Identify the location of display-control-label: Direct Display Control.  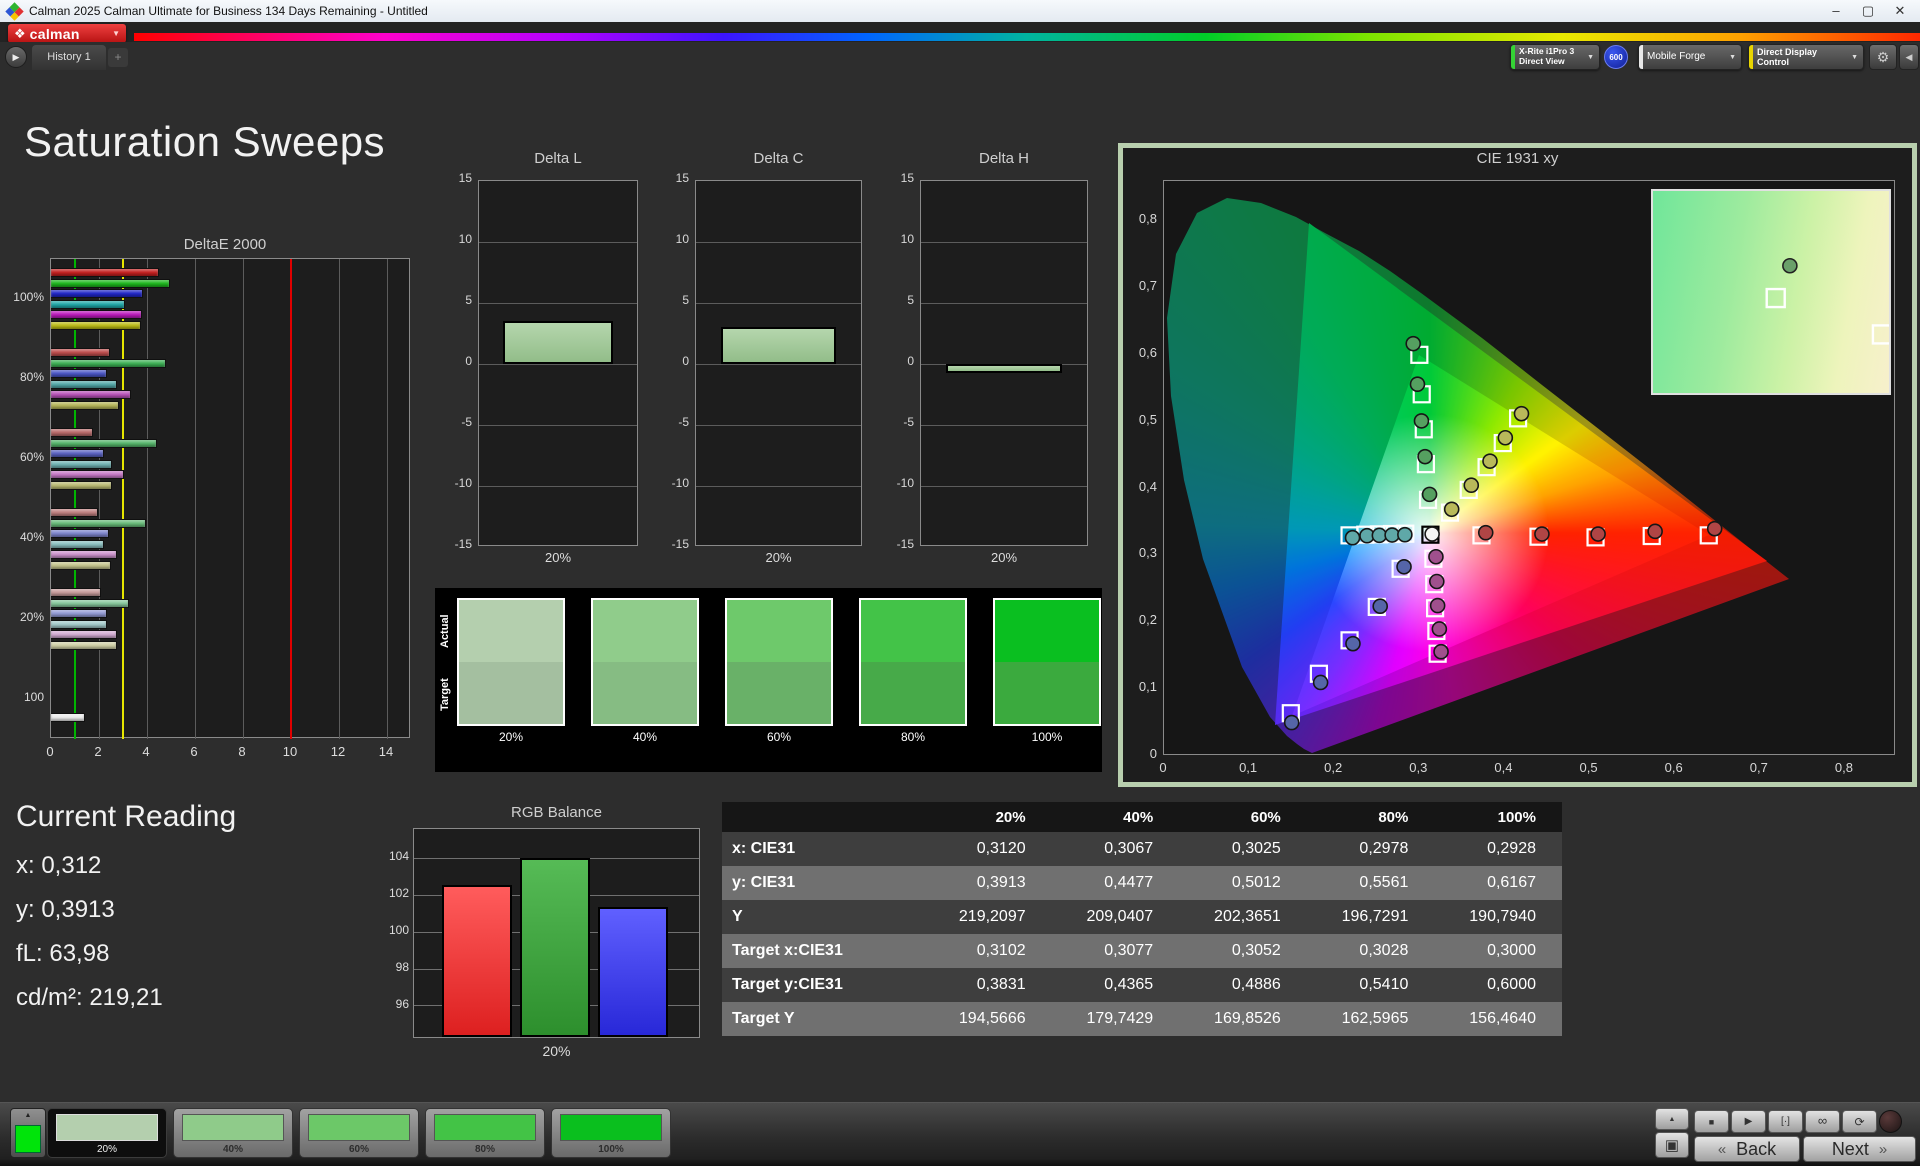
(1787, 56).